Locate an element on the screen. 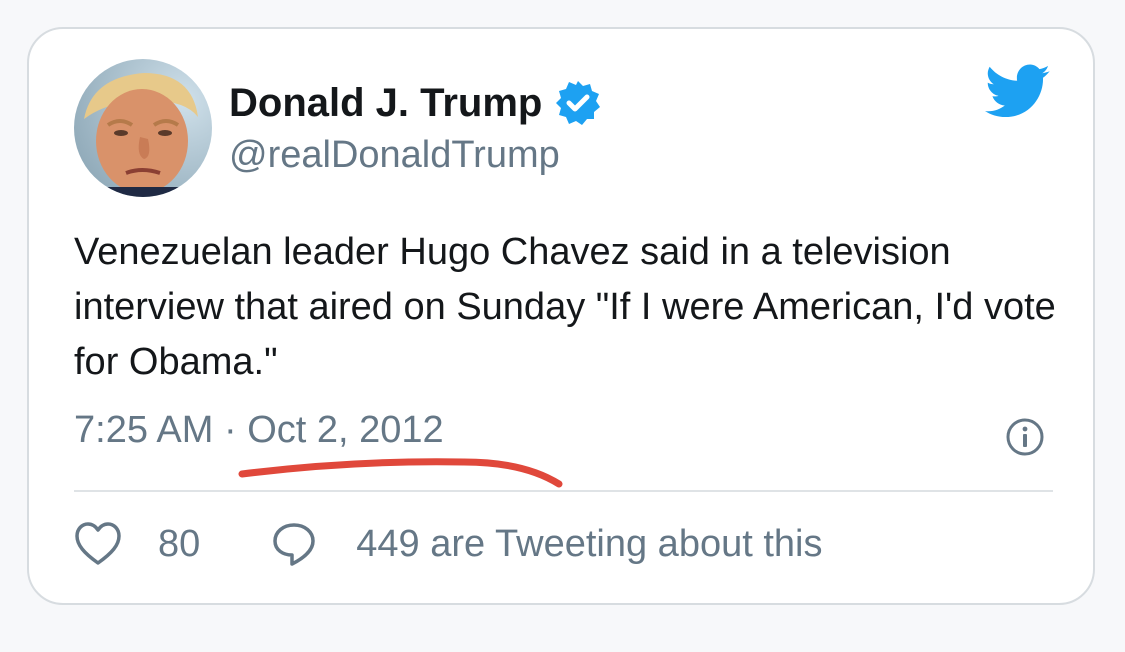 This screenshot has height=652, width=1125. verified-badge-icon is located at coordinates (578, 103).